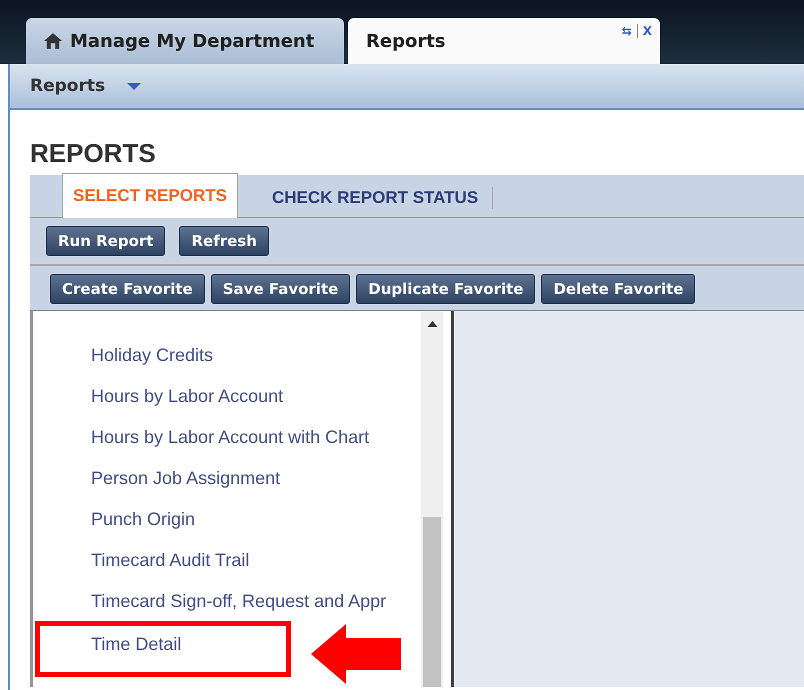  I want to click on report-item: Timecard Sign-off, Request and Appr, so click(238, 601).